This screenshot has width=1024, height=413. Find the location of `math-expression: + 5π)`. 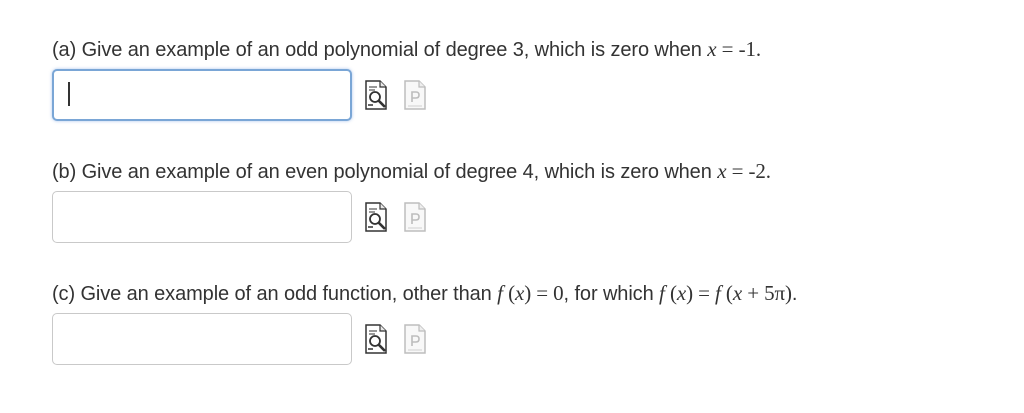

math-expression: + 5π) is located at coordinates (767, 293).